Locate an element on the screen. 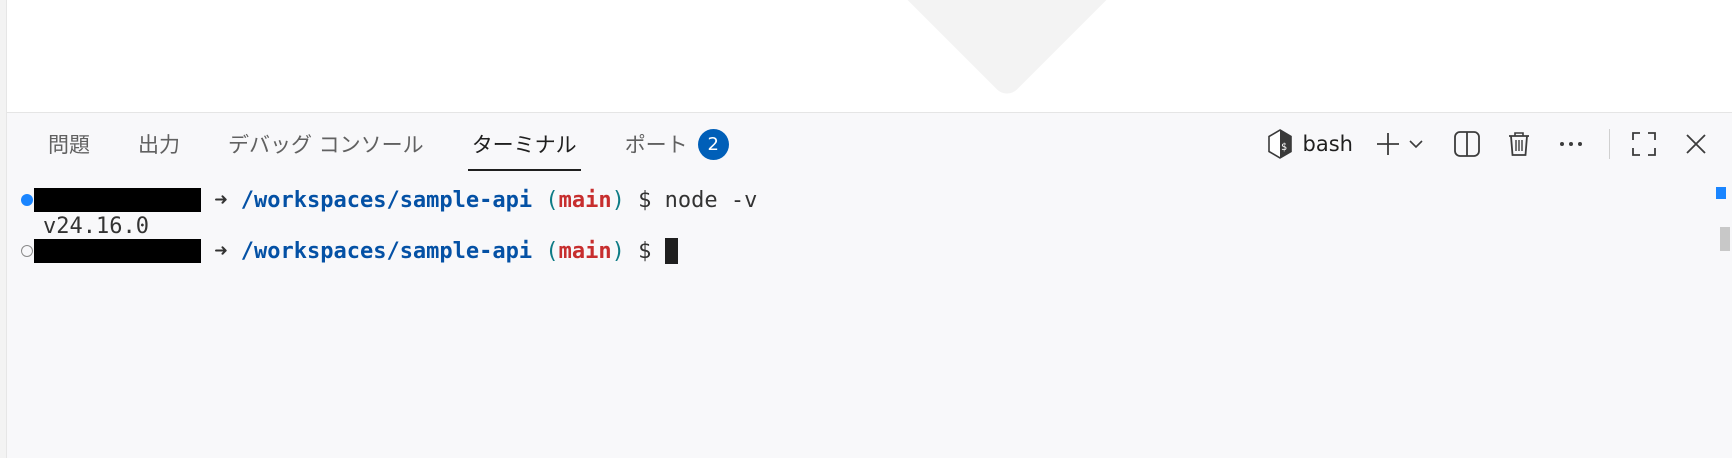 The image size is (1732, 459). more-icon is located at coordinates (1571, 144).